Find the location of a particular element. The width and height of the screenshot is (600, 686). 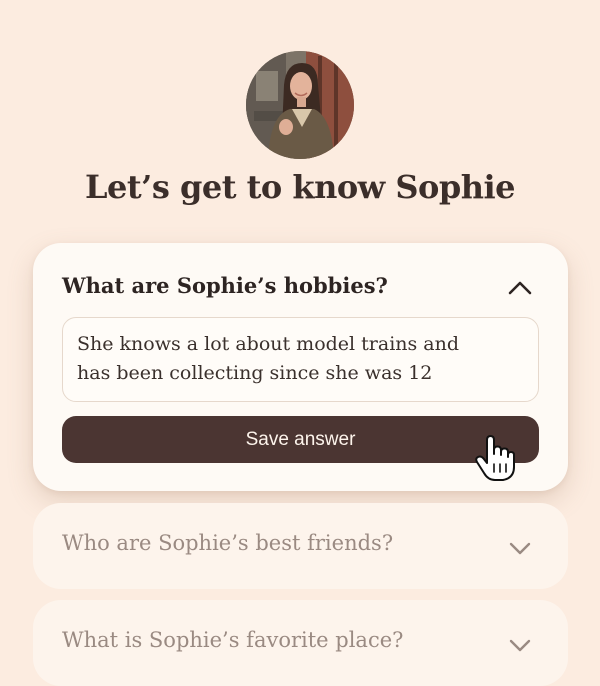

hand-pointer-icon is located at coordinates (495, 458).